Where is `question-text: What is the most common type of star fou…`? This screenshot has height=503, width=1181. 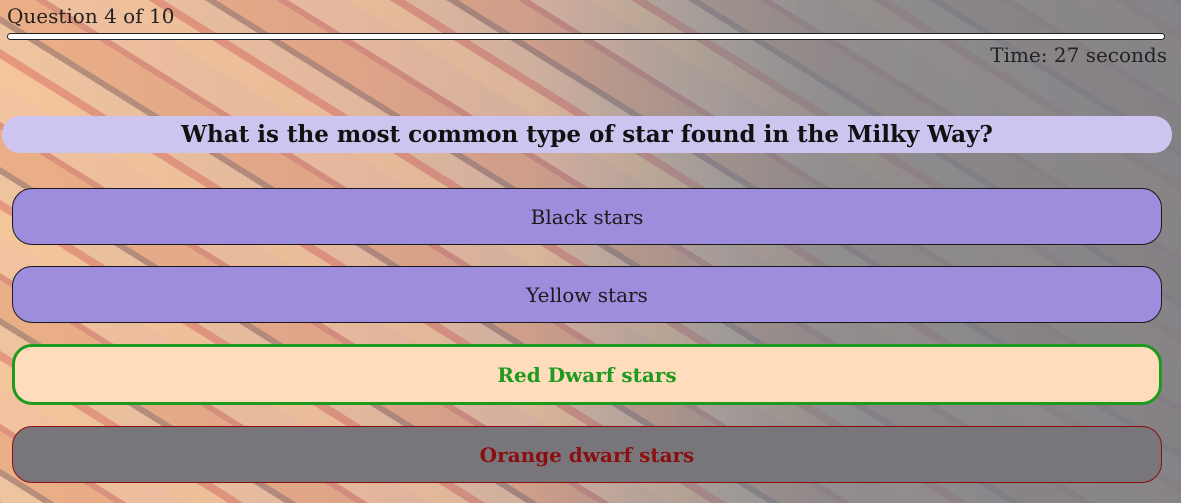 question-text: What is the most common type of star fou… is located at coordinates (587, 134).